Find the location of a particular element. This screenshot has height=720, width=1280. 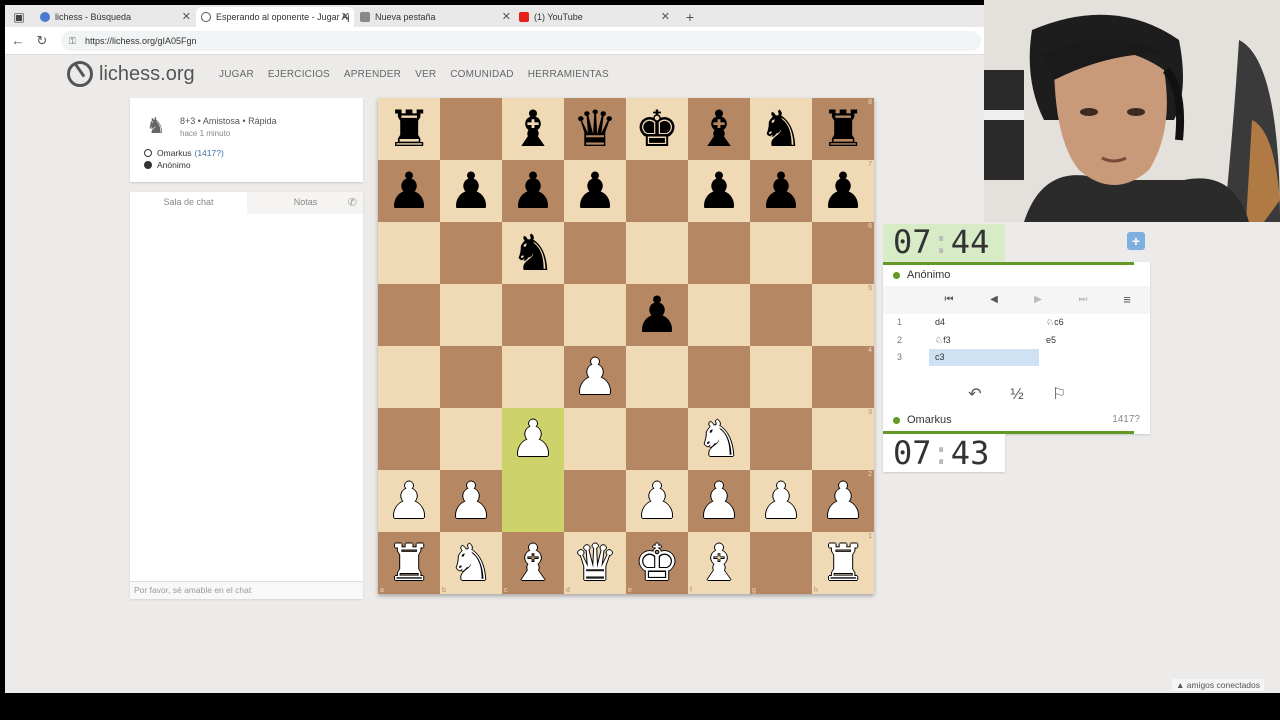

white-player-line: Omarkus (1417?) is located at coordinates (184, 153).